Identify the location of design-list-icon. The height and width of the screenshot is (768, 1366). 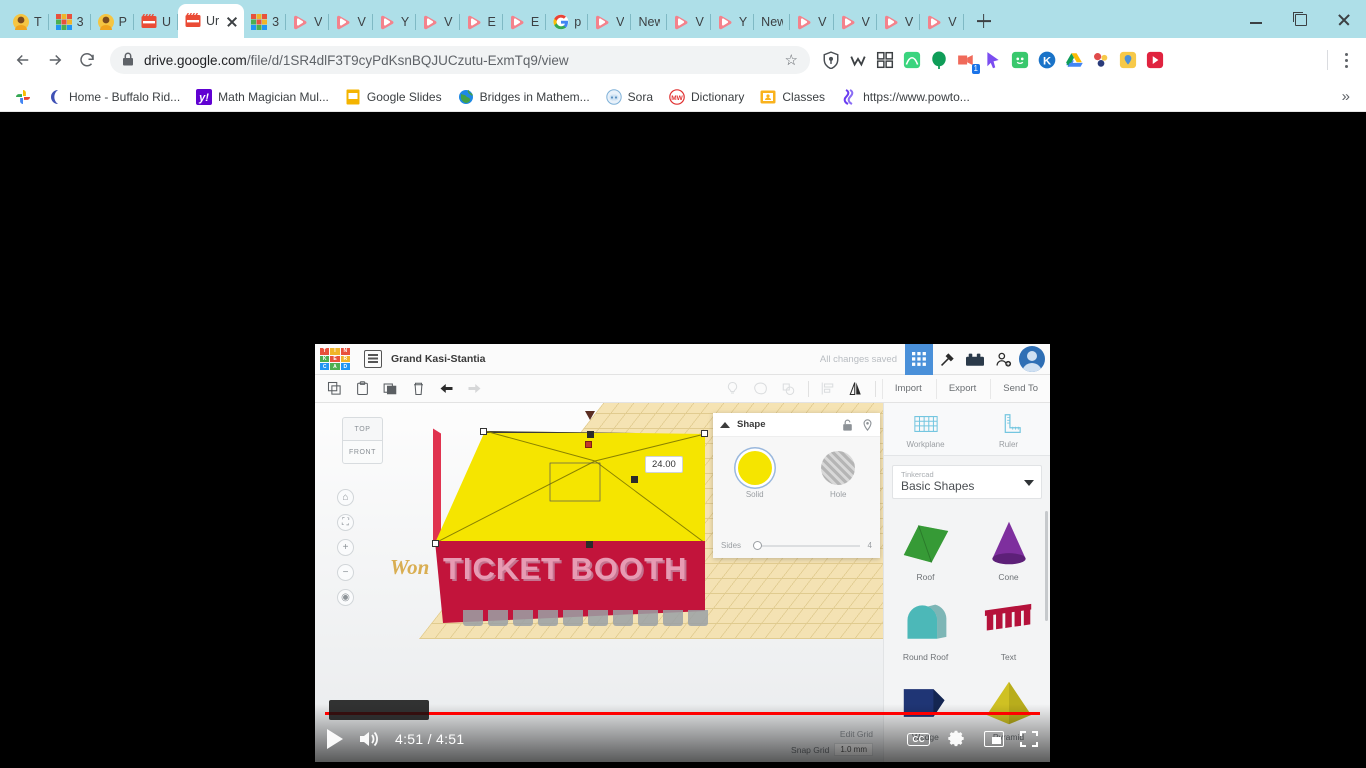
(373, 359).